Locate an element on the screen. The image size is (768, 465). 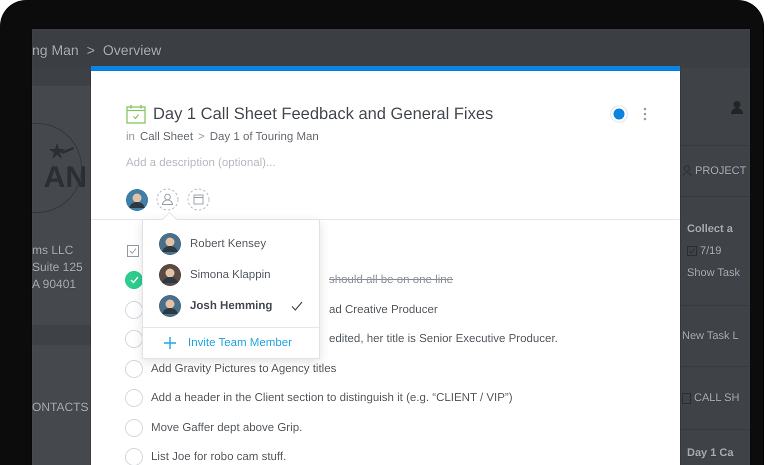
breadcrumb-link: Call Sheet is located at coordinates (167, 137).